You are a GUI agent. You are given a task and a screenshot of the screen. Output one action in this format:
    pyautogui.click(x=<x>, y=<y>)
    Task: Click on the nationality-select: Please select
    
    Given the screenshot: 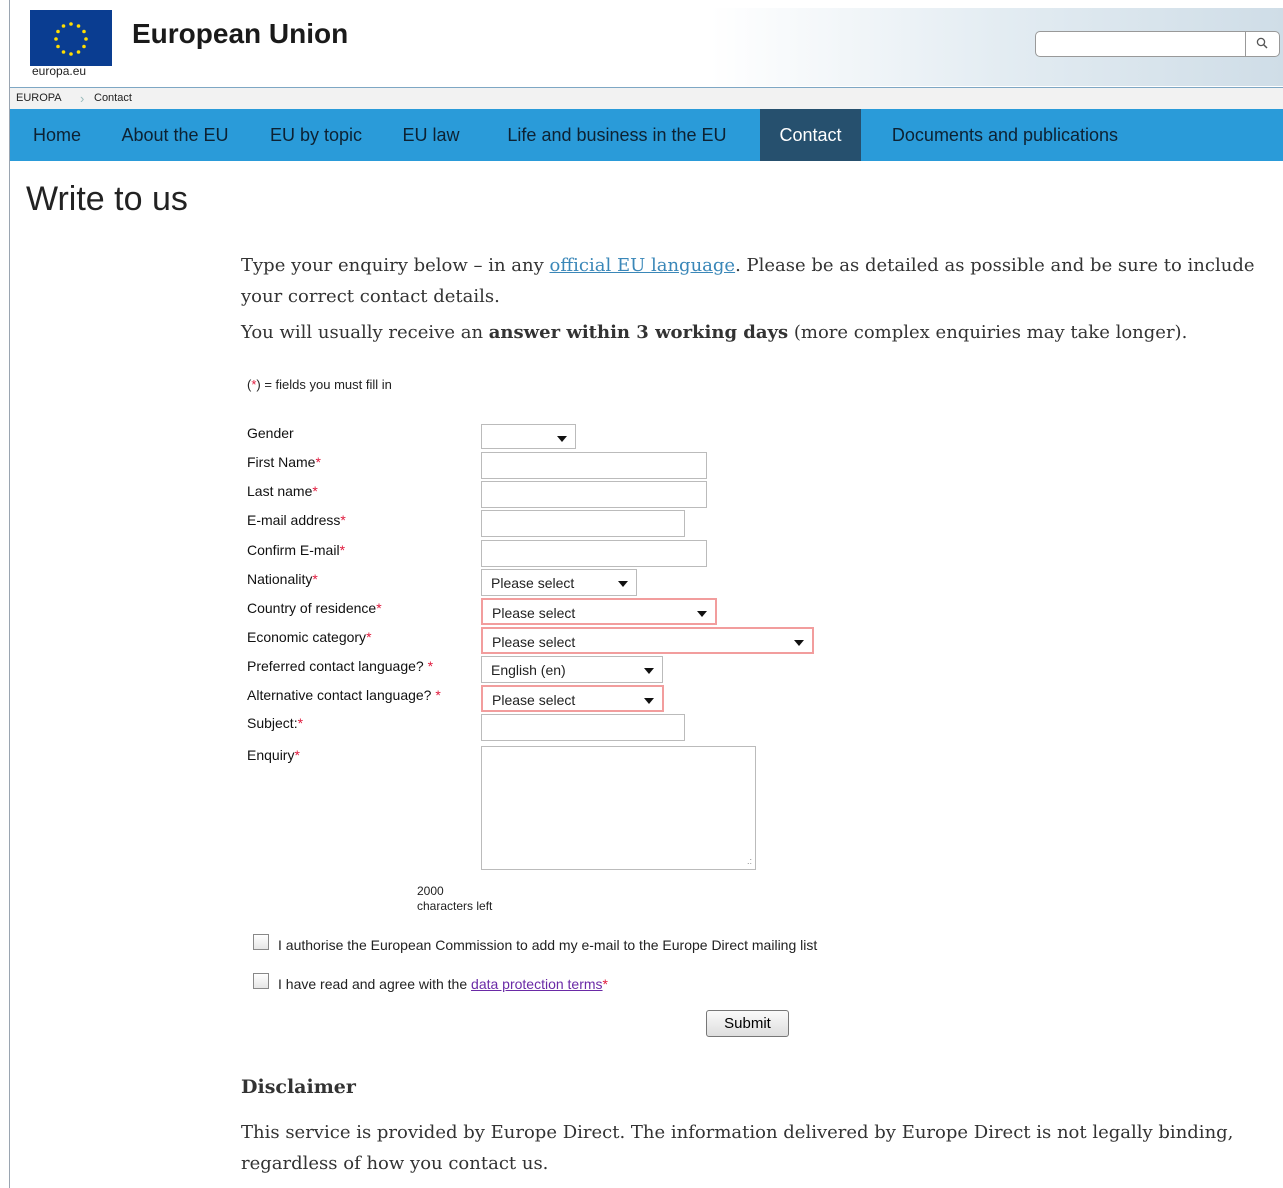 What is the action you would take?
    pyautogui.click(x=559, y=582)
    